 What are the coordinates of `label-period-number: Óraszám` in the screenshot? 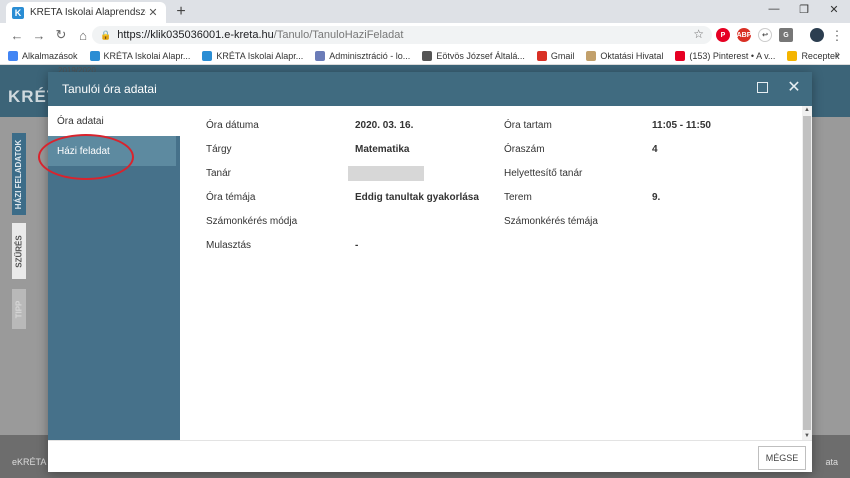 It's located at (524, 149).